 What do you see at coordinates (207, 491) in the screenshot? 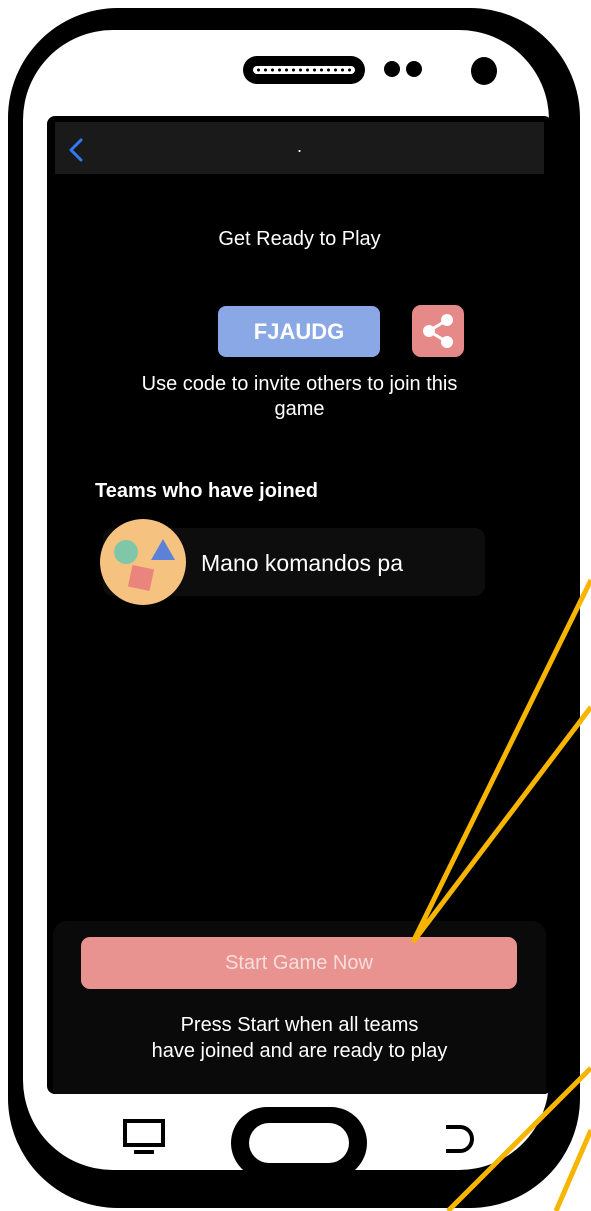
I see `teams-heading: Teams who have joined` at bounding box center [207, 491].